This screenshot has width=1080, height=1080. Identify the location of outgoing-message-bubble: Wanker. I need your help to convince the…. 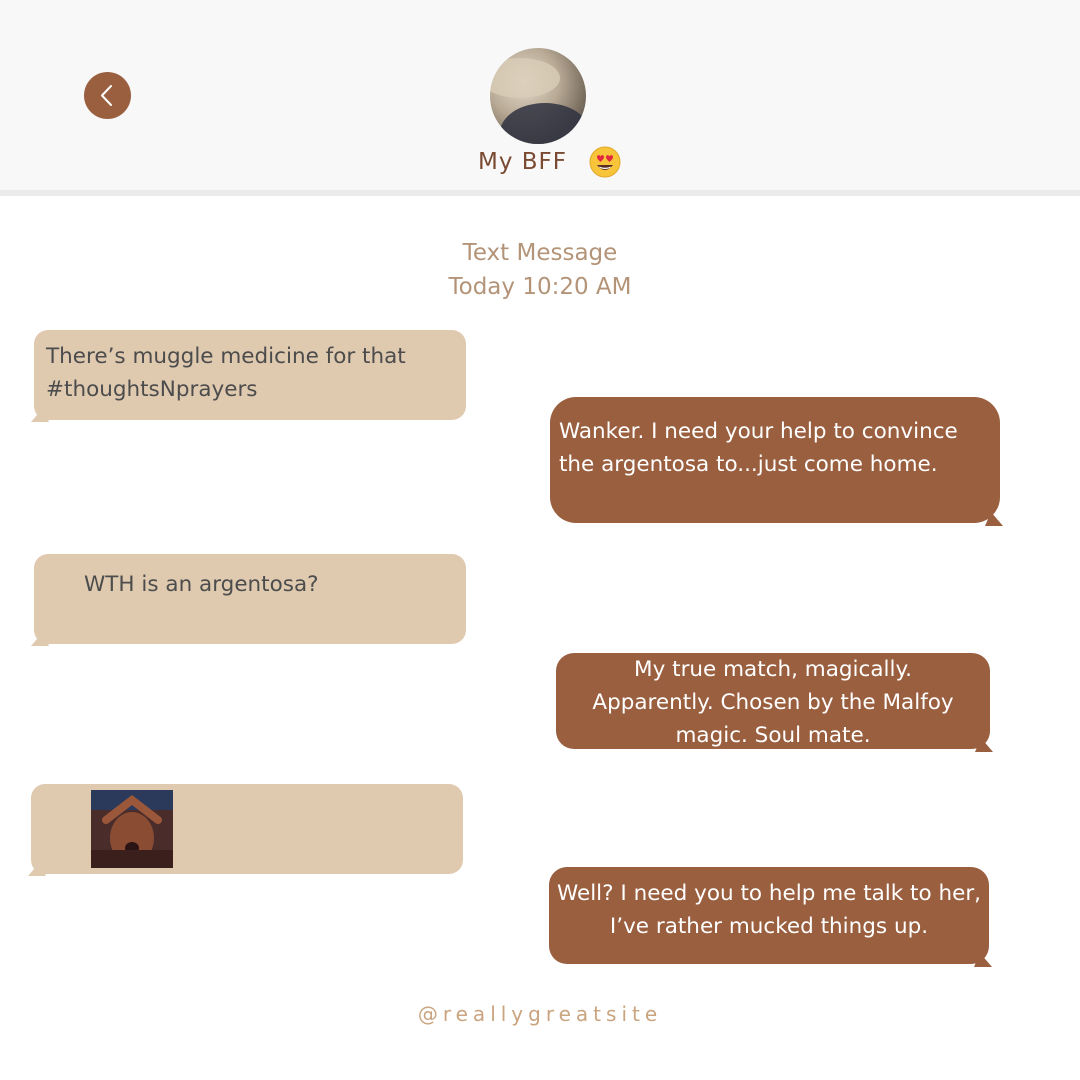
(776, 461).